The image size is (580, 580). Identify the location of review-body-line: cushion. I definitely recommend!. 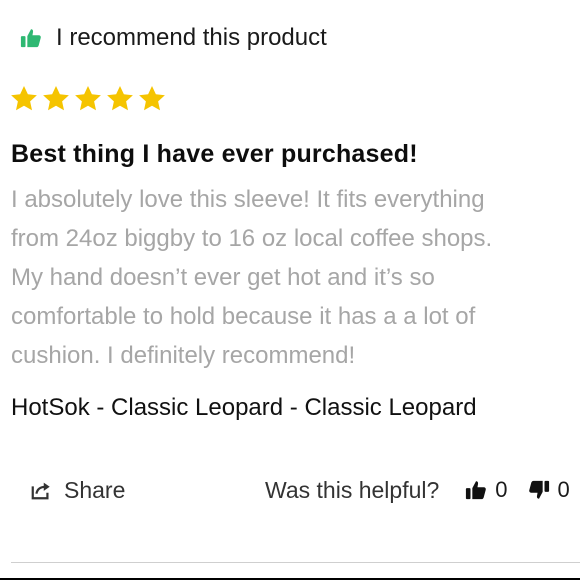
(183, 355).